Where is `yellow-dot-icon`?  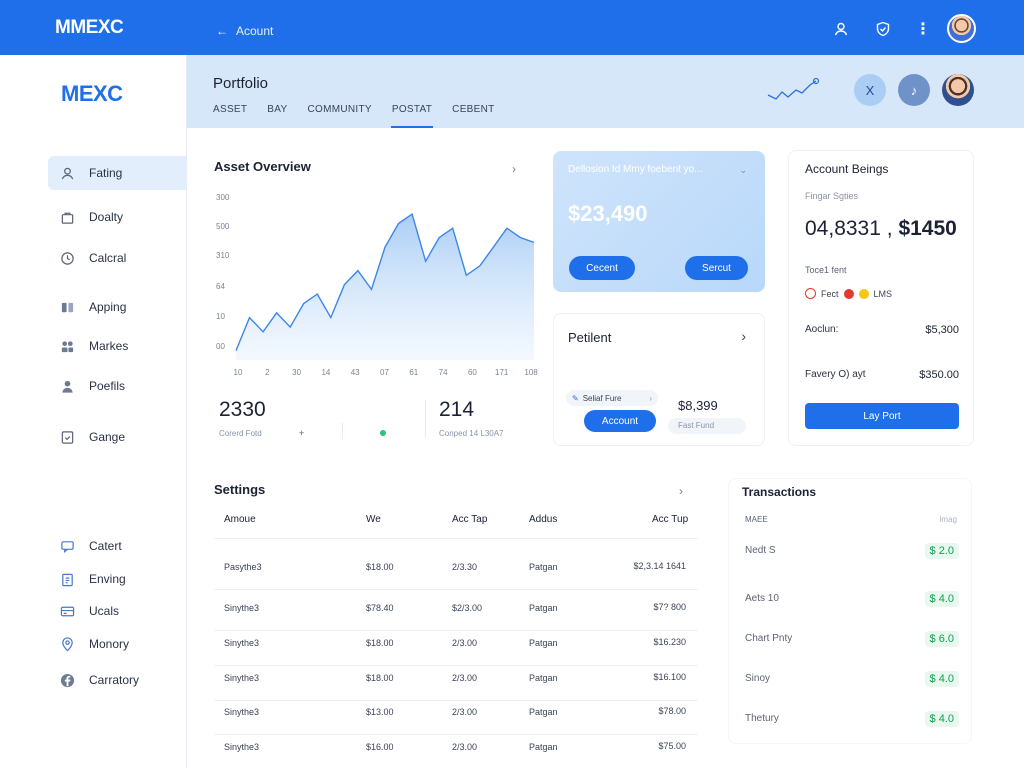
yellow-dot-icon is located at coordinates (863, 293).